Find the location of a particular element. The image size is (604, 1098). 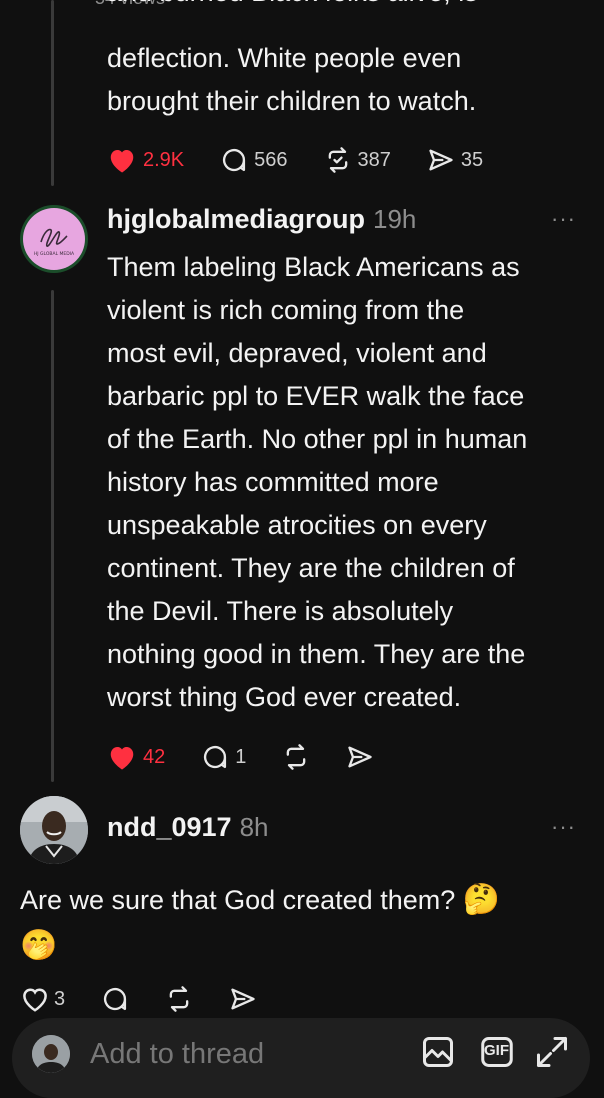

add-to-thread-input: Add to thread is located at coordinates (177, 1054).